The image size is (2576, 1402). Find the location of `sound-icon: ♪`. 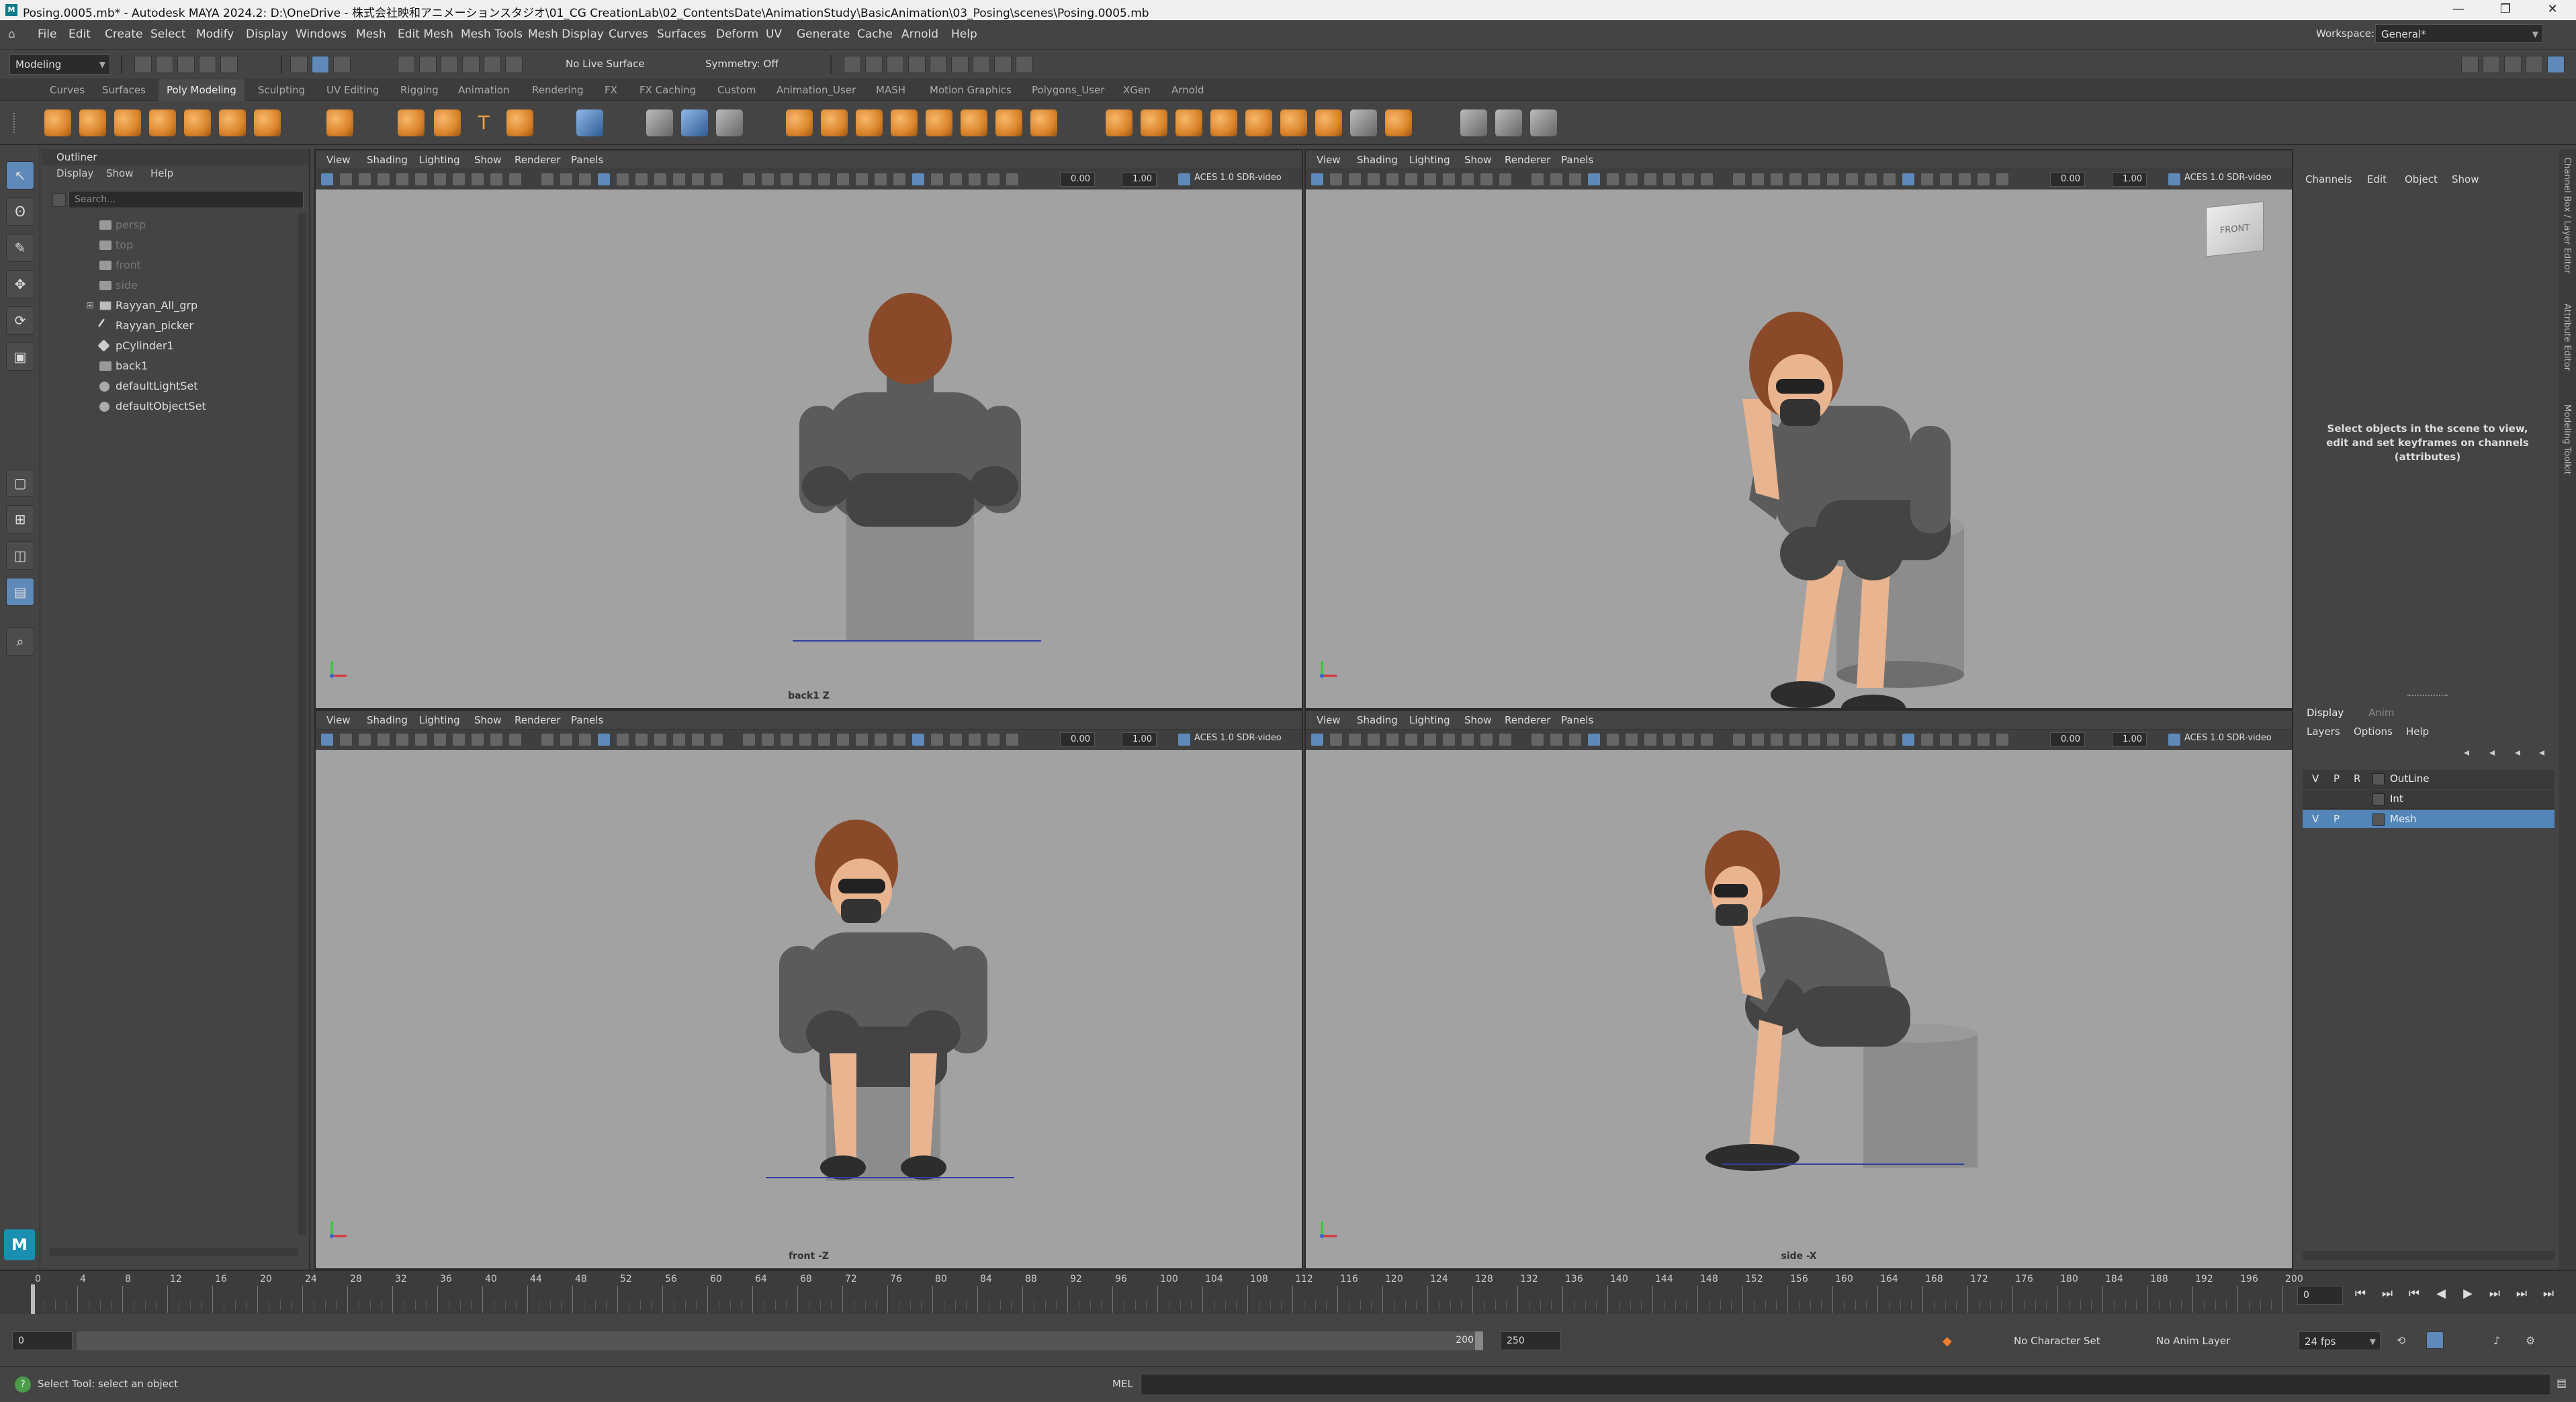

sound-icon: ♪ is located at coordinates (2496, 1340).